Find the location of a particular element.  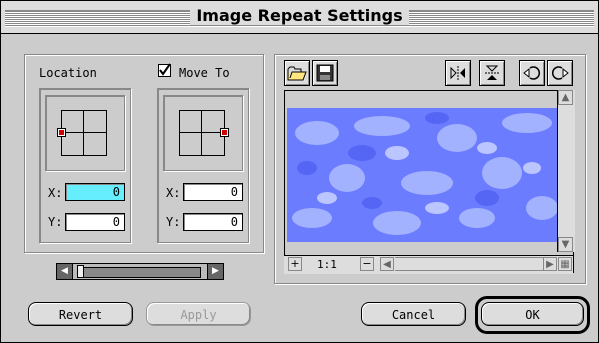

slider-thumb is located at coordinates (80, 271).